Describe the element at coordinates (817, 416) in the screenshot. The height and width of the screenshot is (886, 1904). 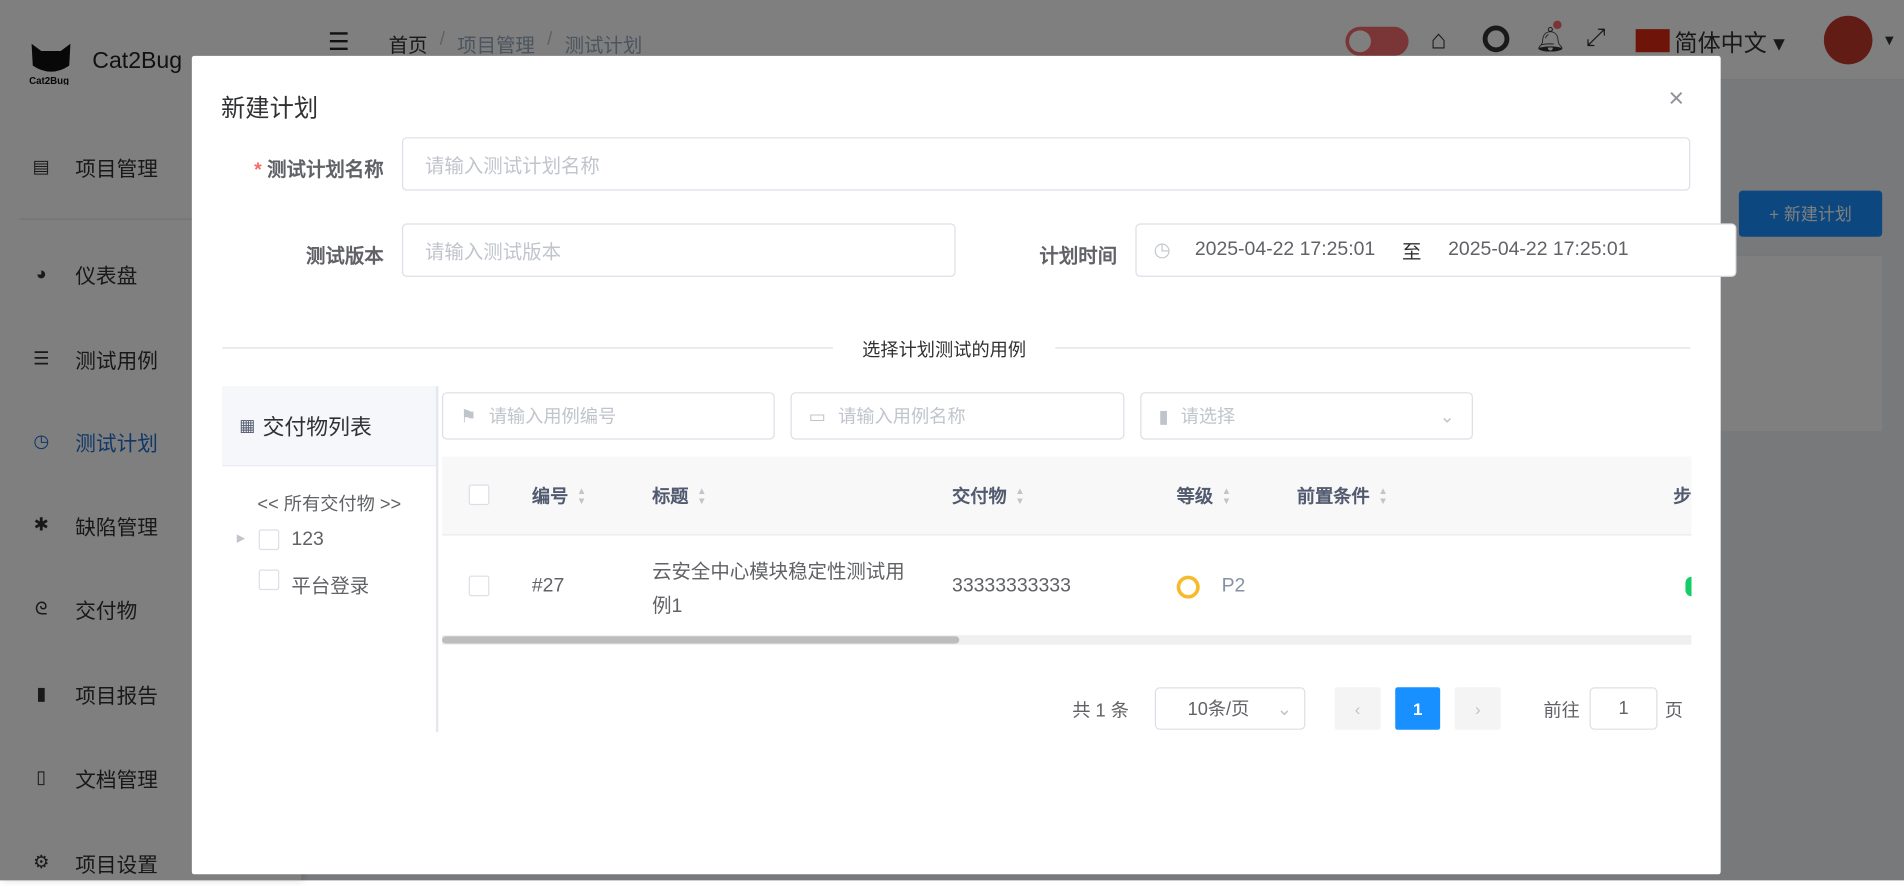
I see `card-icon: ▭` at that location.